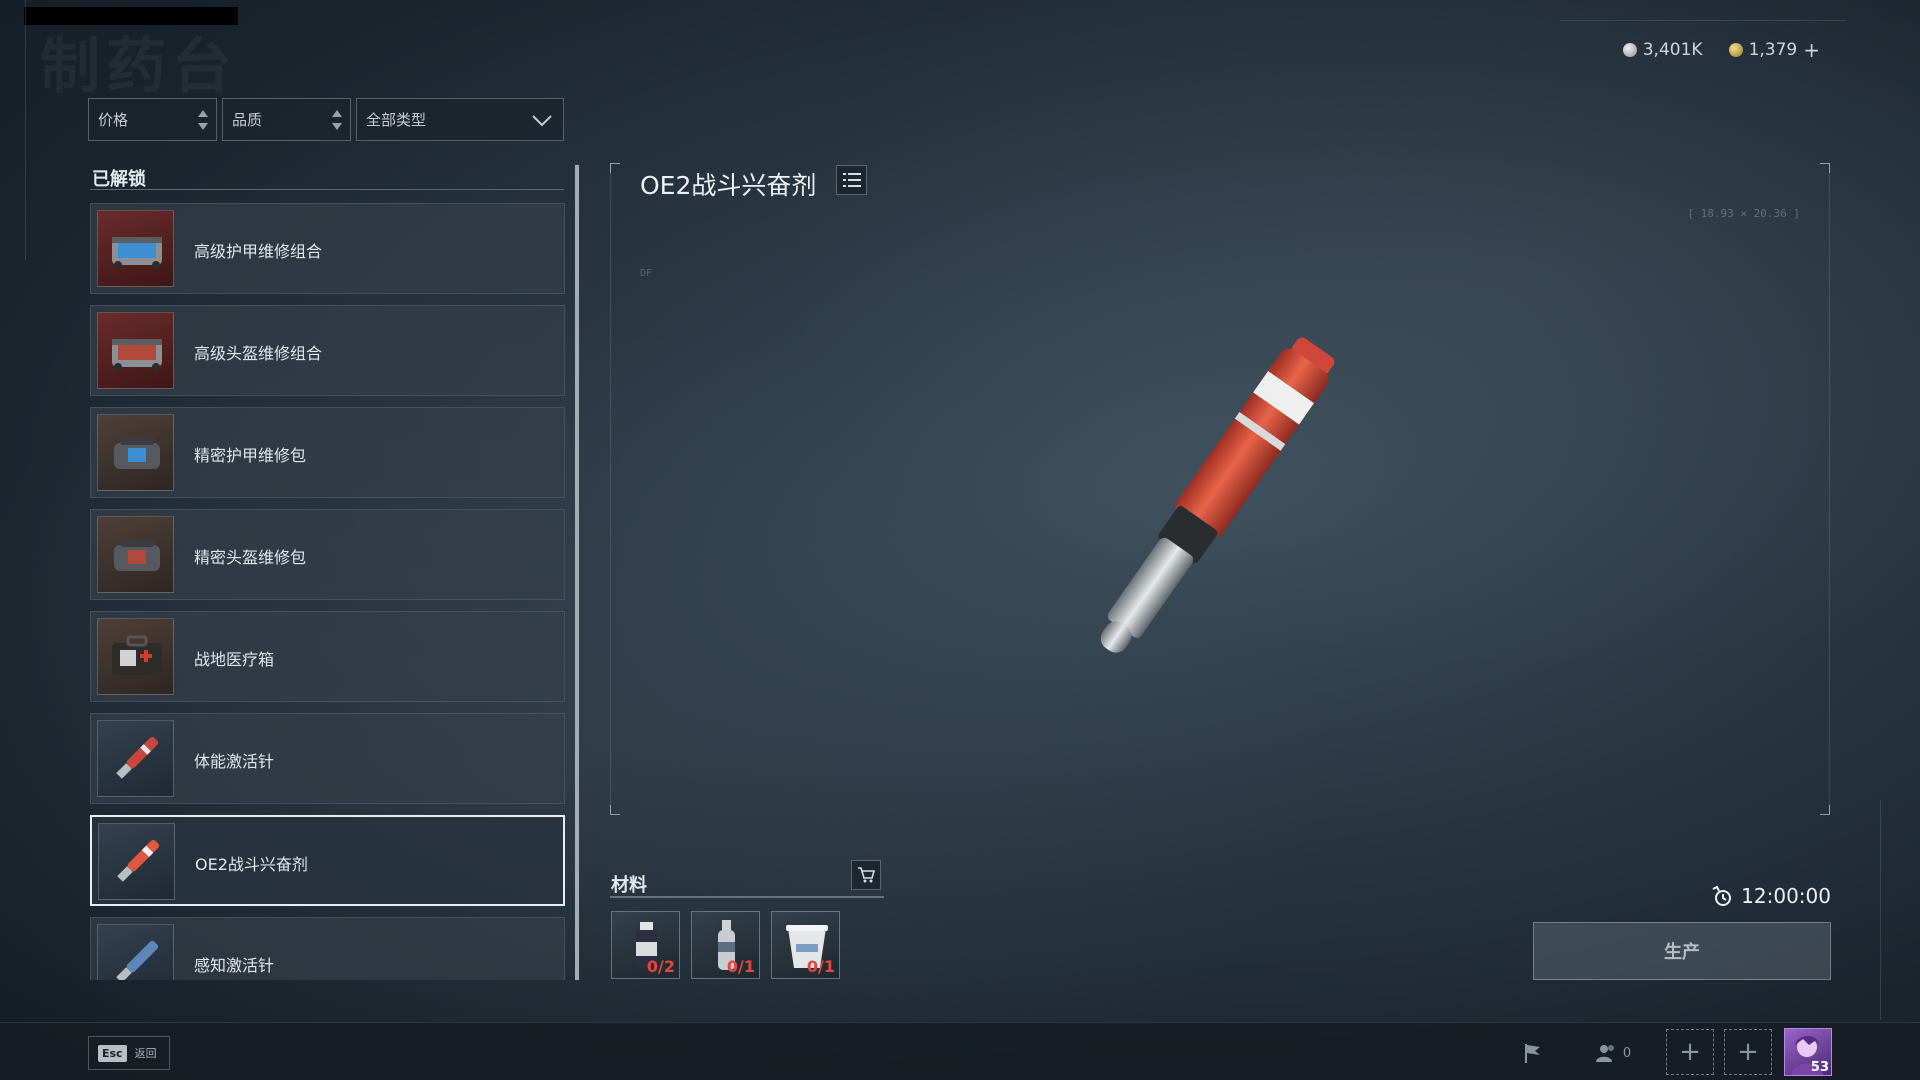 Image resolution: width=1920 pixels, height=1080 pixels. Describe the element at coordinates (258, 353) in the screenshot. I see `recipe-item-label: 高级头盔维修组合` at that location.